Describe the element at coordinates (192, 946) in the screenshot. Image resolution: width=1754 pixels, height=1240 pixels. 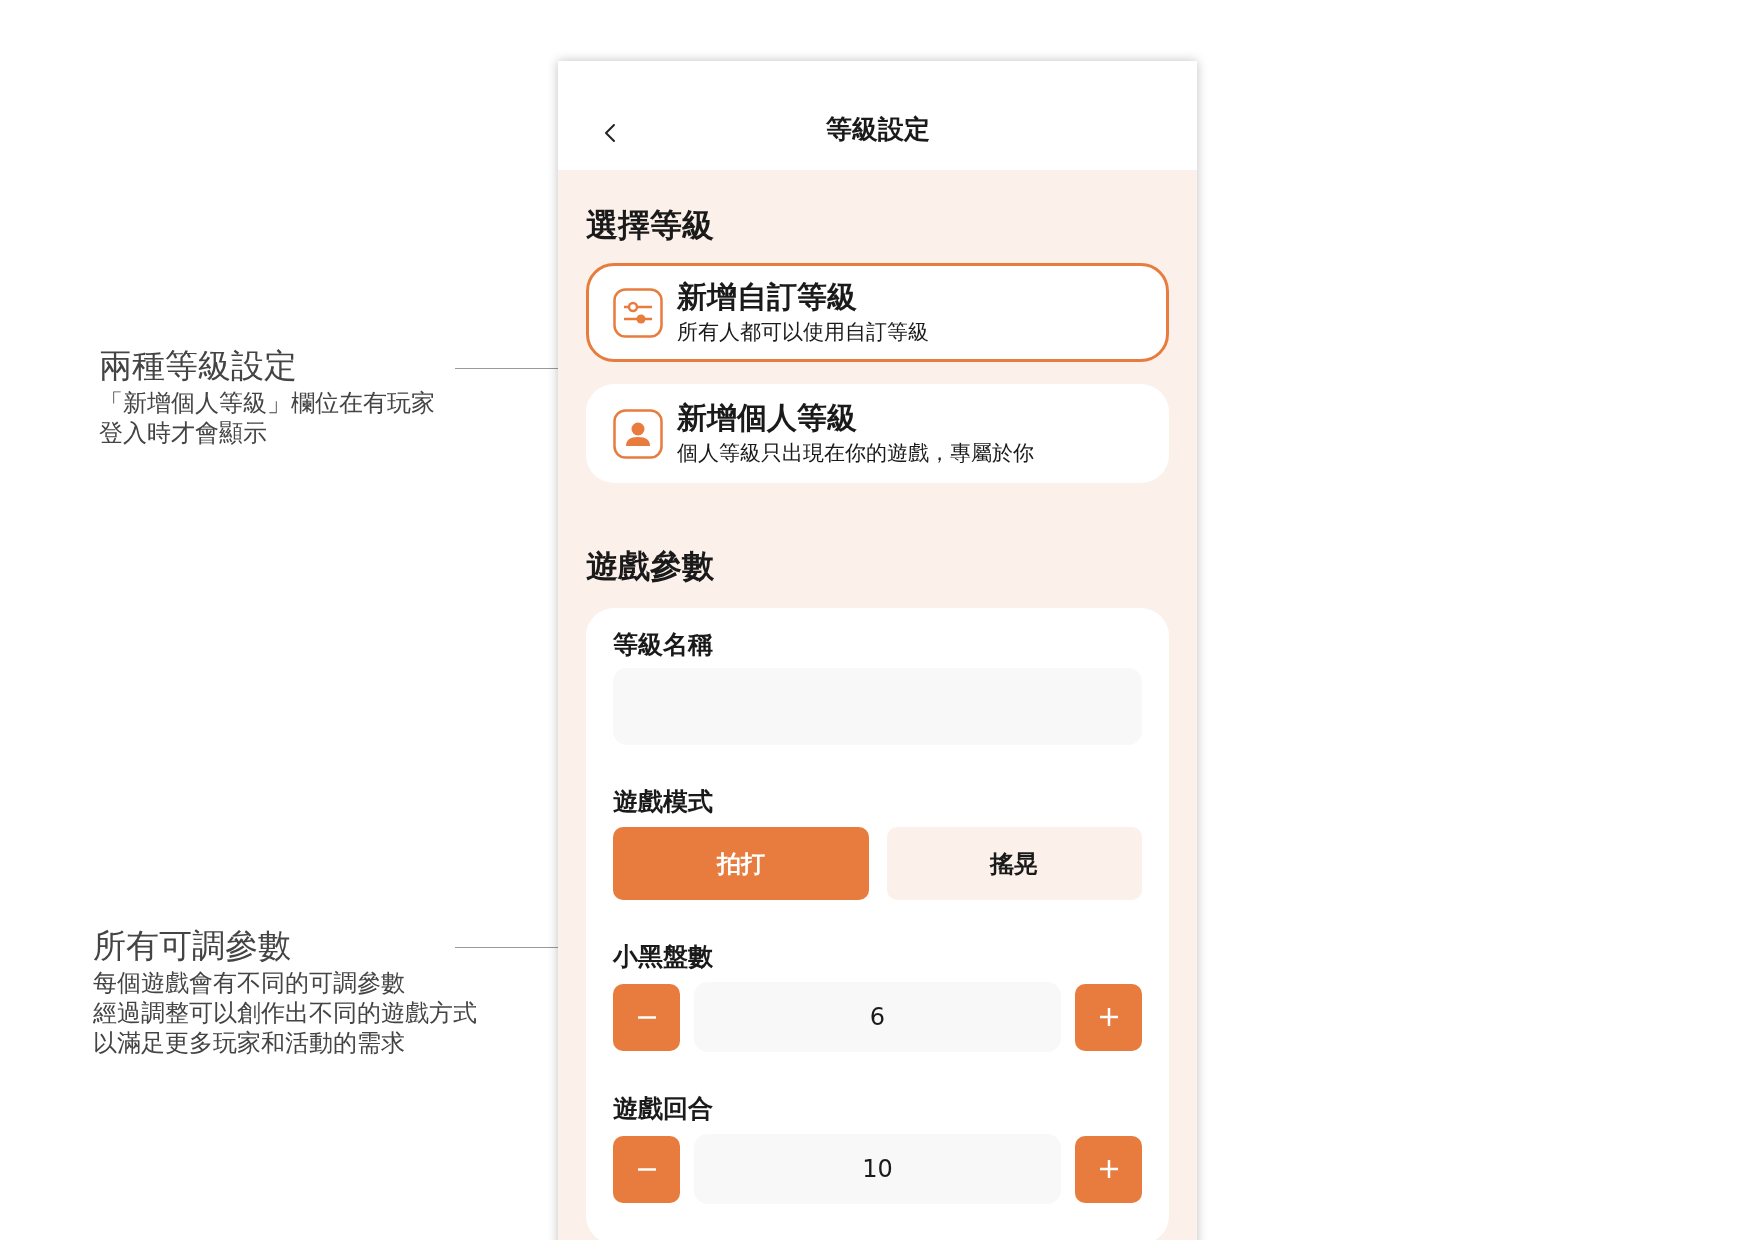
I see `annotation-title: 所有可調參數` at that location.